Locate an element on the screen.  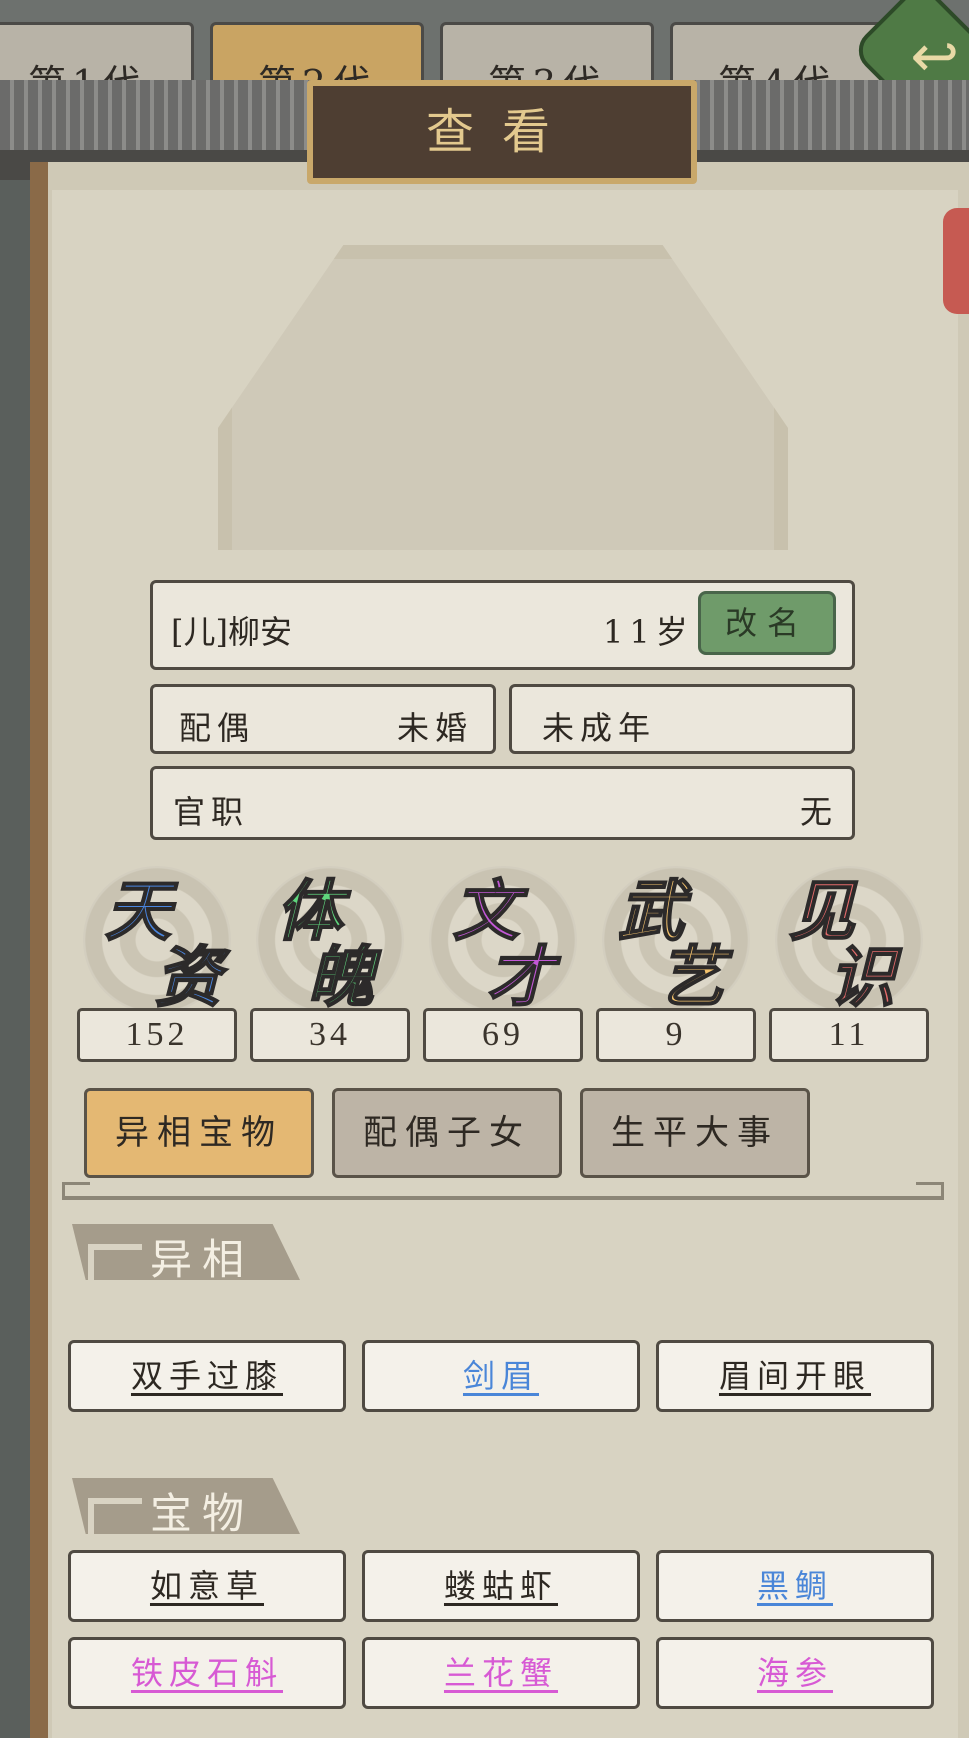
stat-literary-value: 69 is located at coordinates (503, 1035).